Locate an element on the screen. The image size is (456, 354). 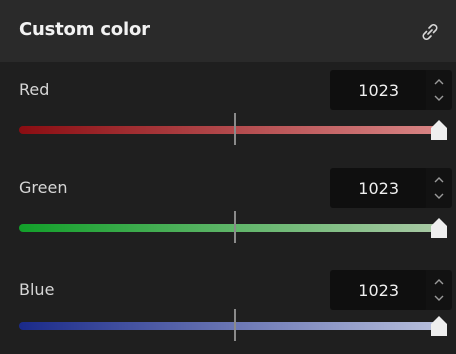
green-slider-thumb is located at coordinates (439, 228).